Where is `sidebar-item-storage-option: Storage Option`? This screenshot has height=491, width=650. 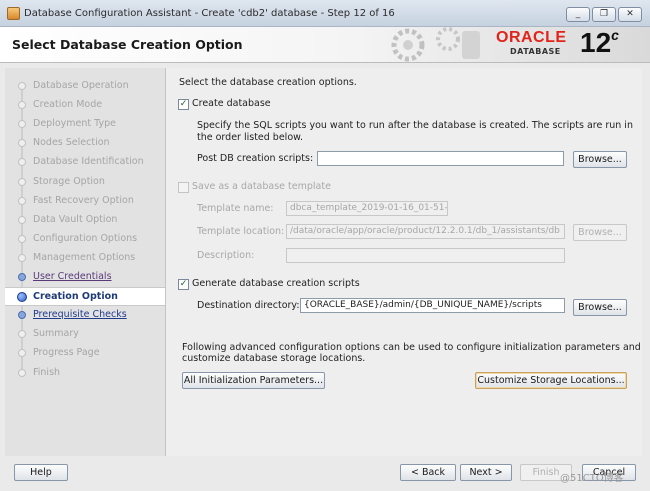
sidebar-item-storage-option: Storage Option is located at coordinates (85, 182).